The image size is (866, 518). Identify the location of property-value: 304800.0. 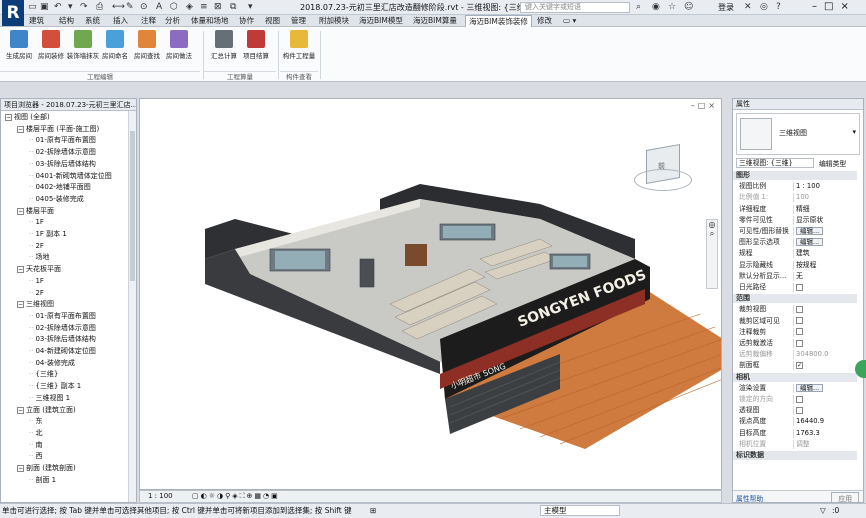
(824, 355).